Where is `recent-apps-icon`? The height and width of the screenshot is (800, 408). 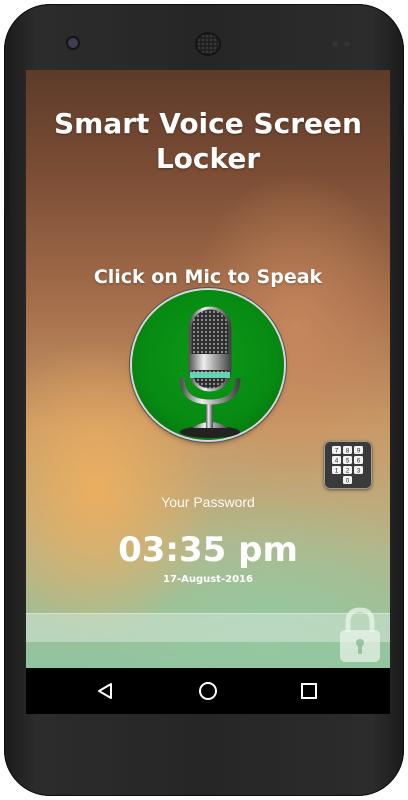 recent-apps-icon is located at coordinates (309, 691).